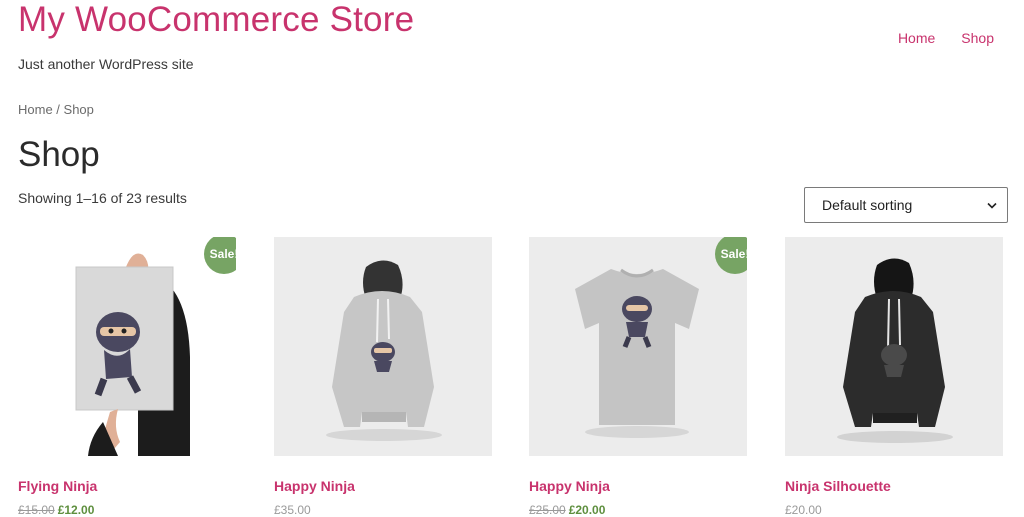  I want to click on product-card: Ninja Silhouette £20.00, so click(894, 377).